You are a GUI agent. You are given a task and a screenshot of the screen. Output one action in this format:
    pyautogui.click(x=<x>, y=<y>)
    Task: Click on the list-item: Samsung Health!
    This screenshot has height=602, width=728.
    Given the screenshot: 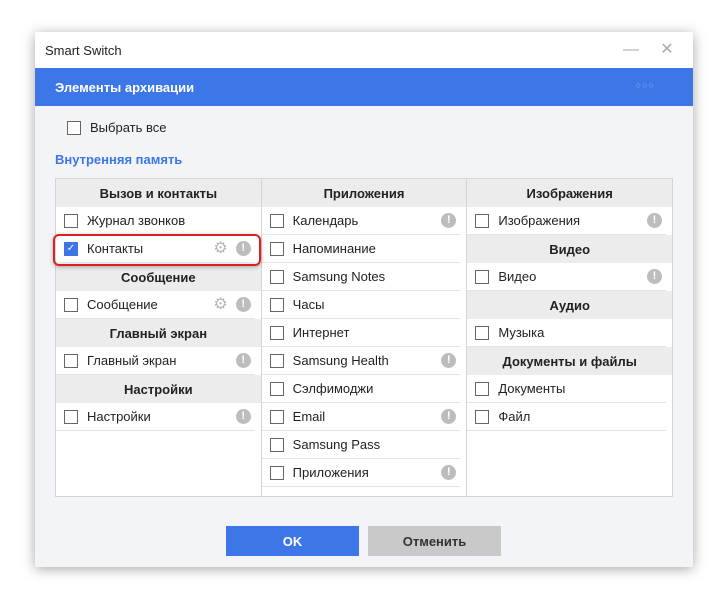 What is the action you would take?
    pyautogui.click(x=361, y=361)
    